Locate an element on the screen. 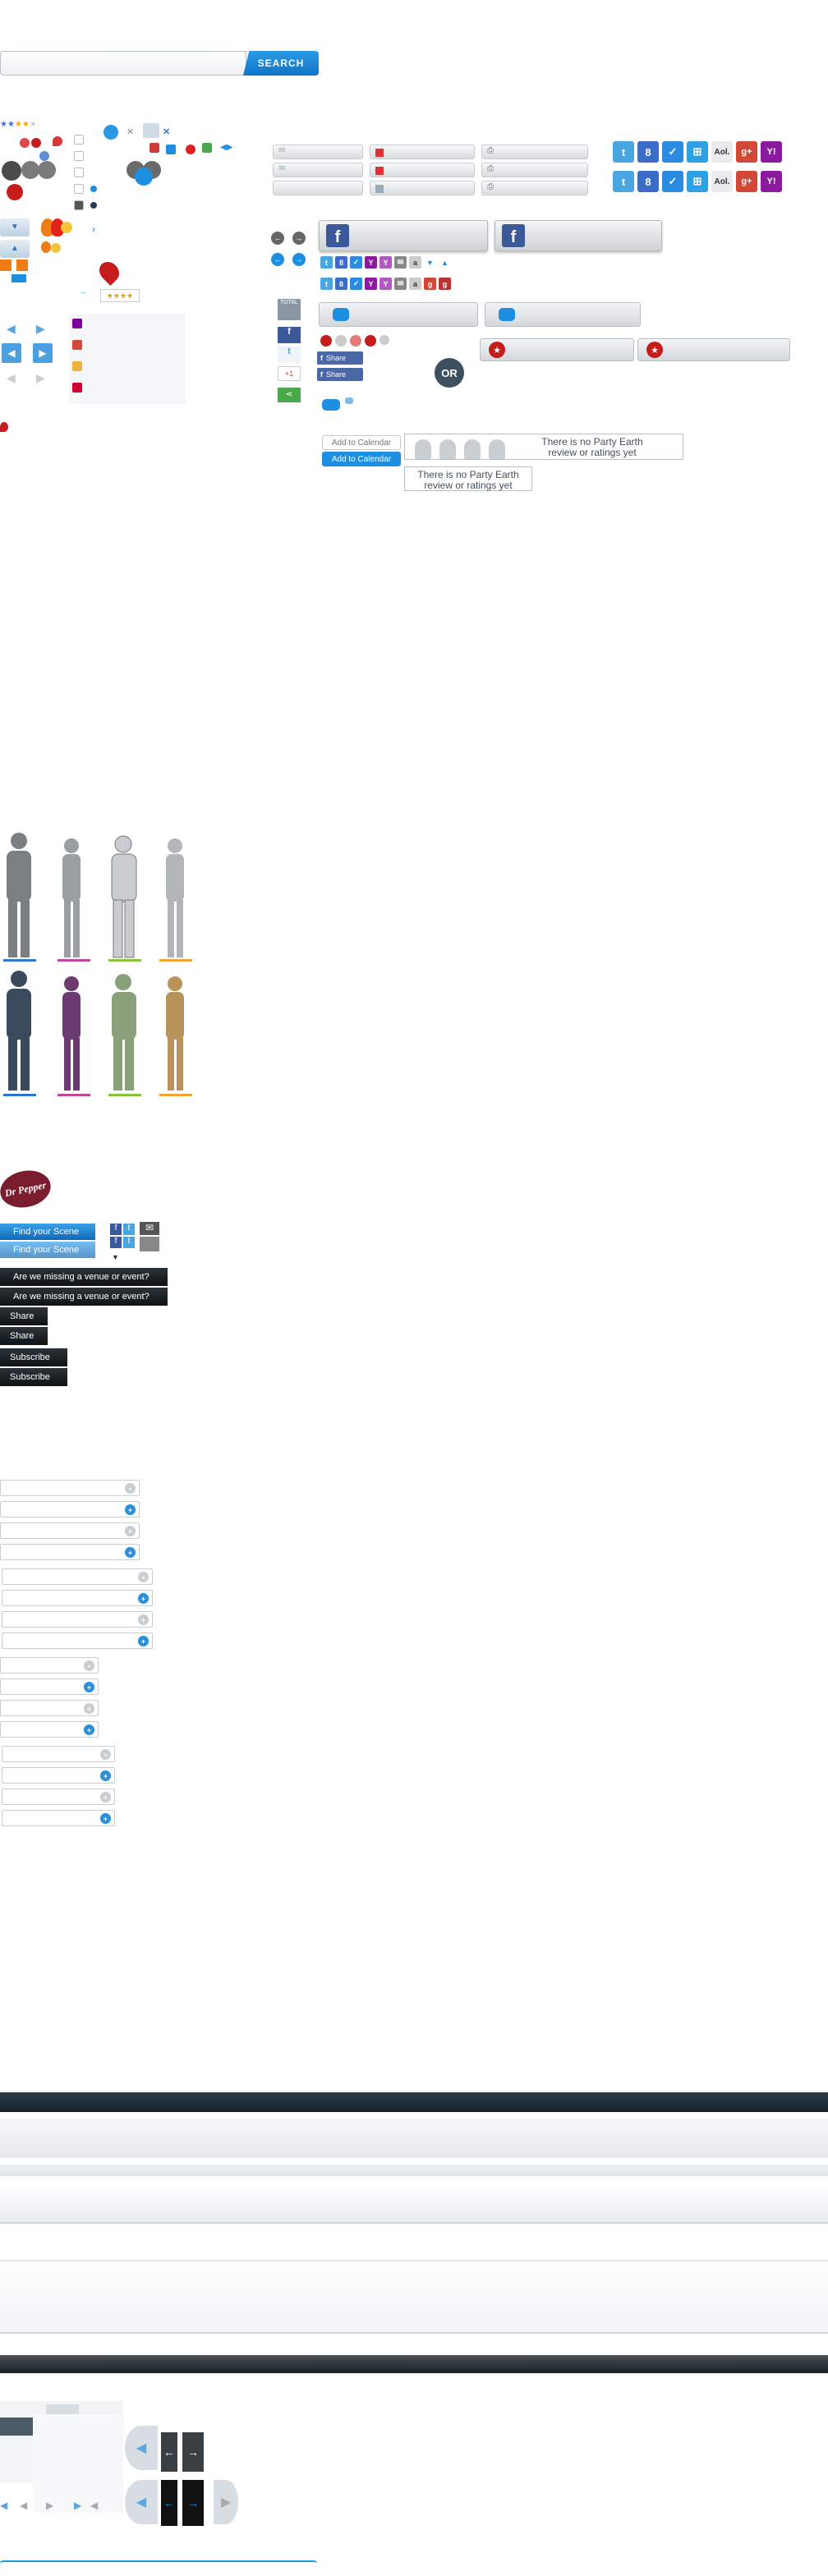  google-plus-icon: g is located at coordinates (430, 284).